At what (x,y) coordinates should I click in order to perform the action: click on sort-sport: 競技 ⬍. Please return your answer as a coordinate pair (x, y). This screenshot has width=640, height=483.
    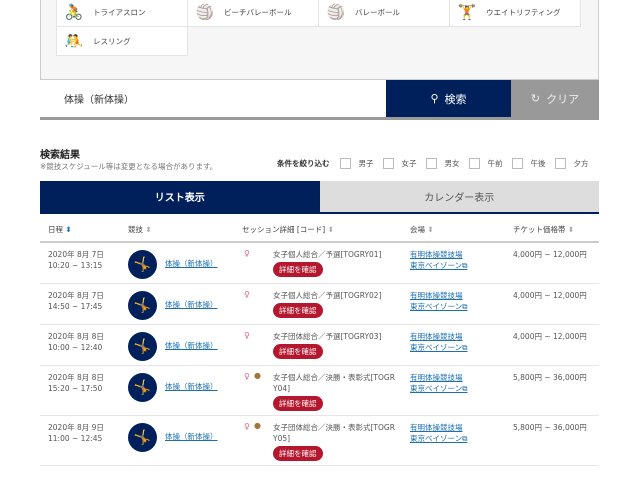
    Looking at the image, I should click on (140, 229).